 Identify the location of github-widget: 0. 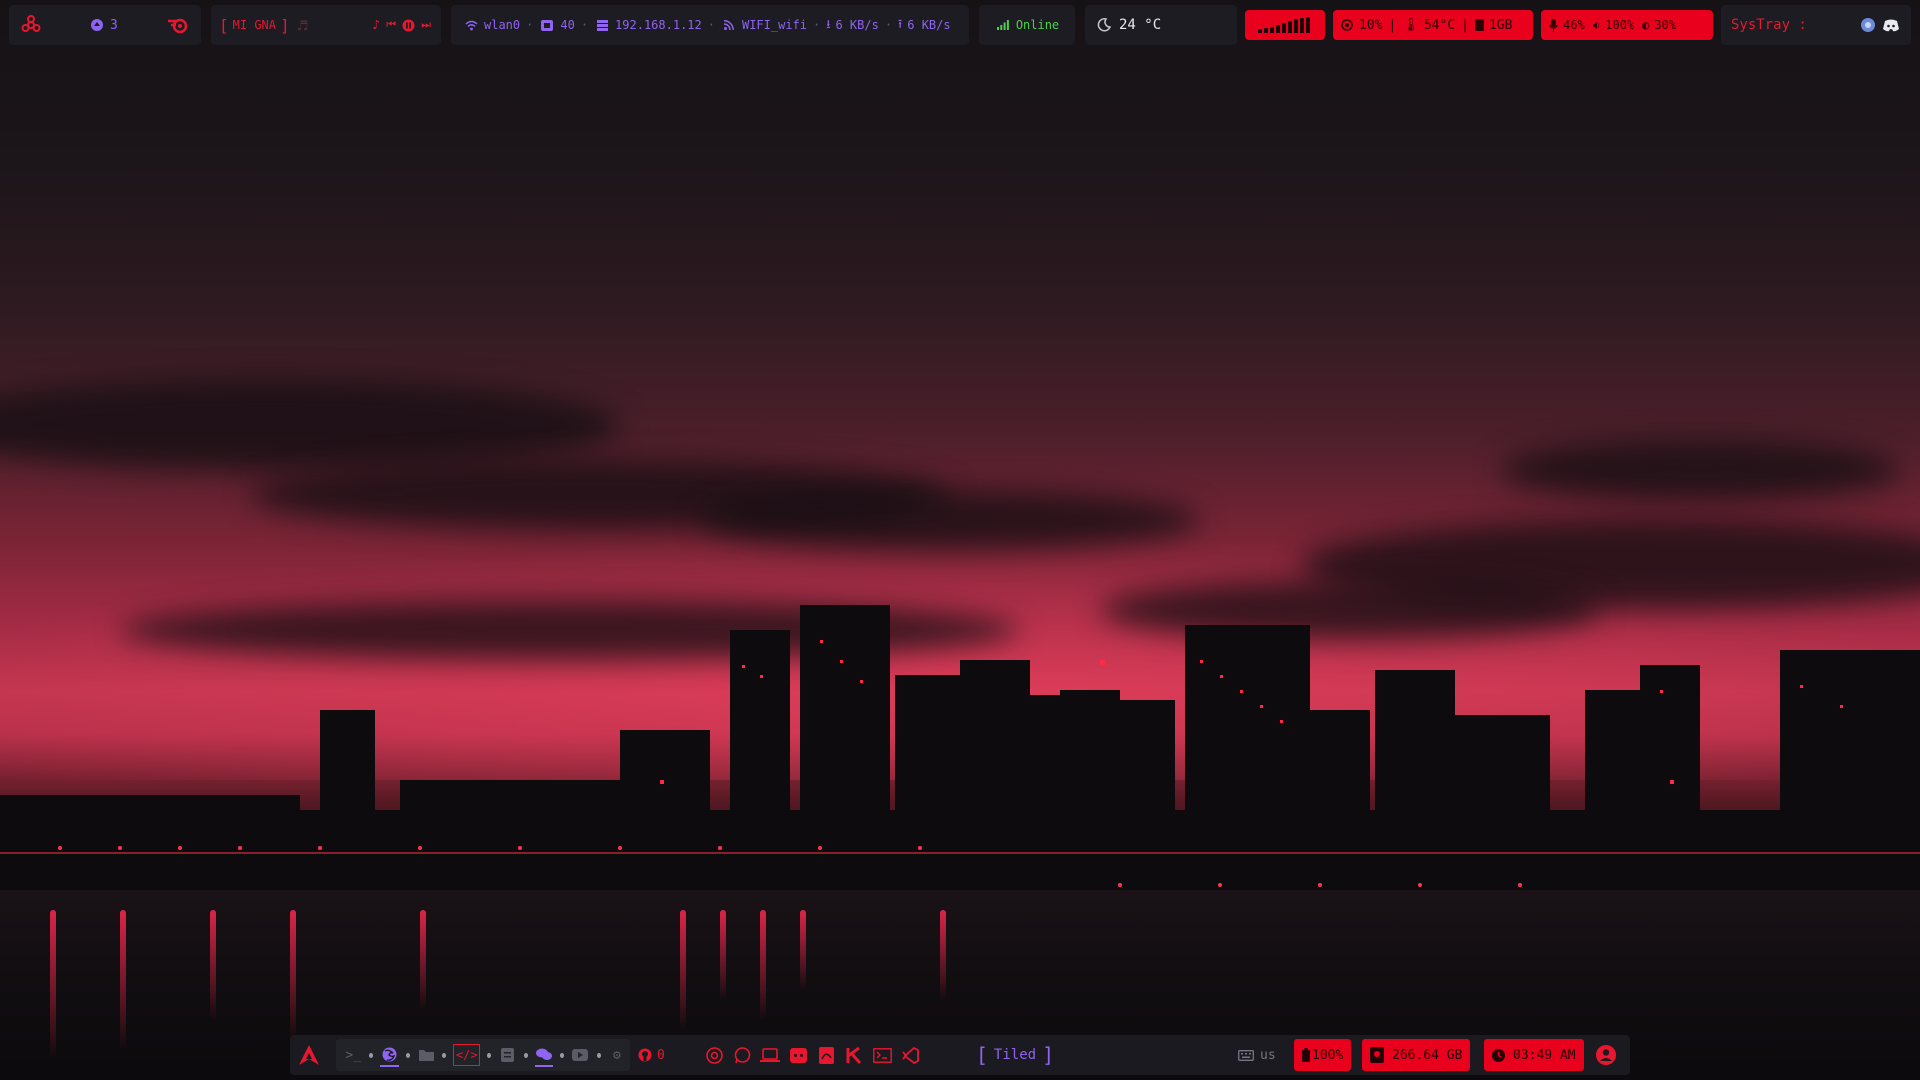
(663, 1055).